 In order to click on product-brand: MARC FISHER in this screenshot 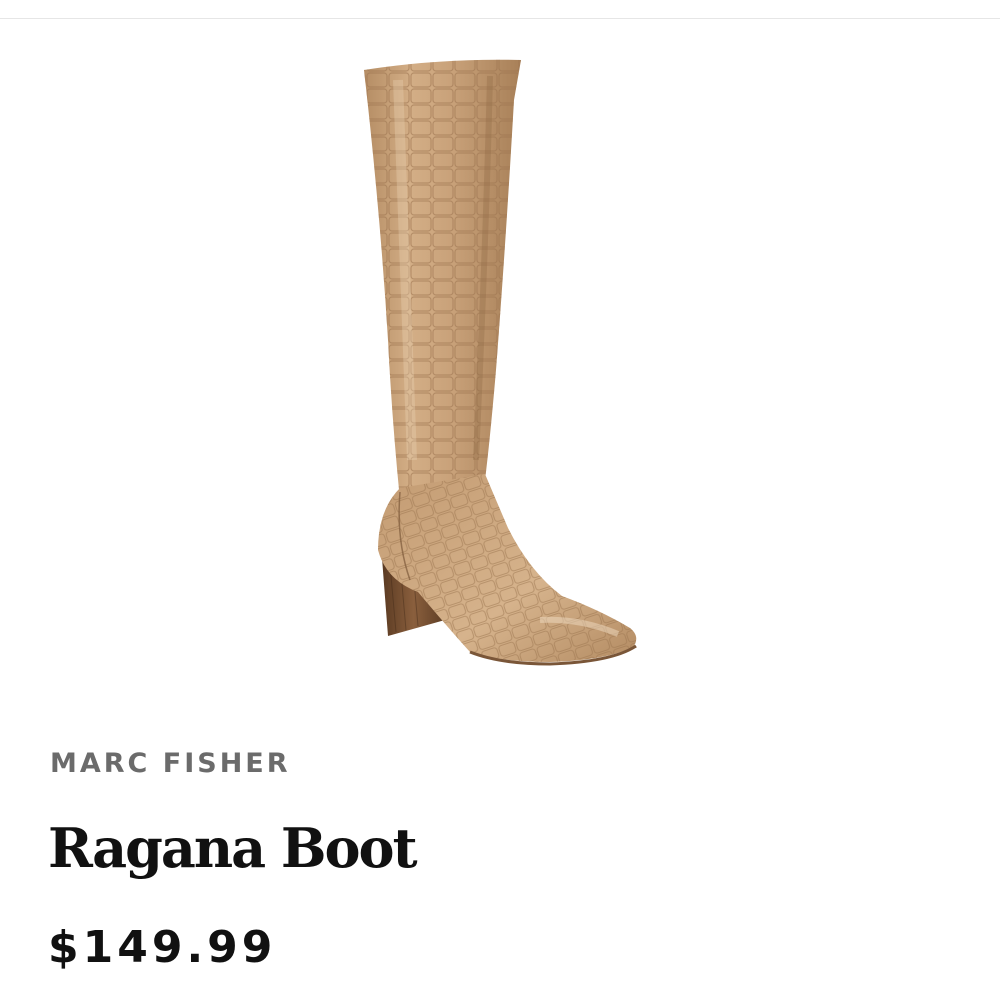, I will do `click(170, 763)`.